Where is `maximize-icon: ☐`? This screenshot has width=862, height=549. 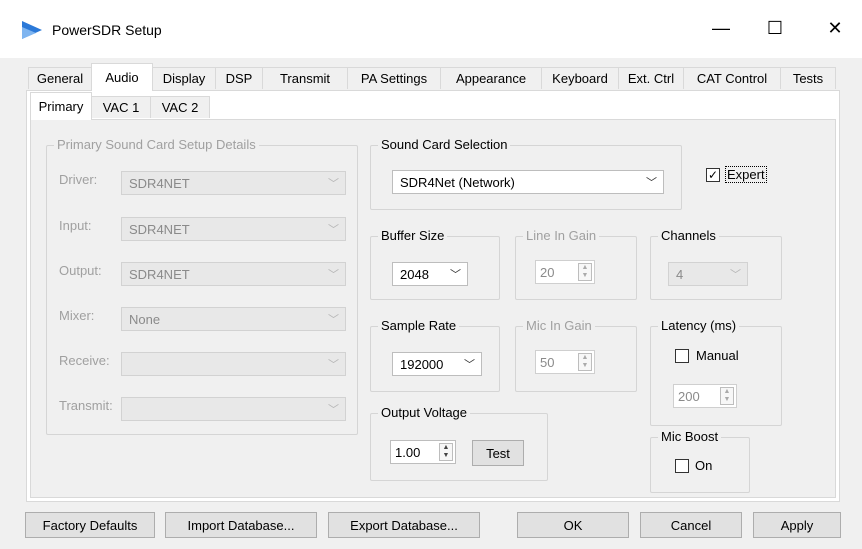
maximize-icon: ☐ is located at coordinates (775, 27).